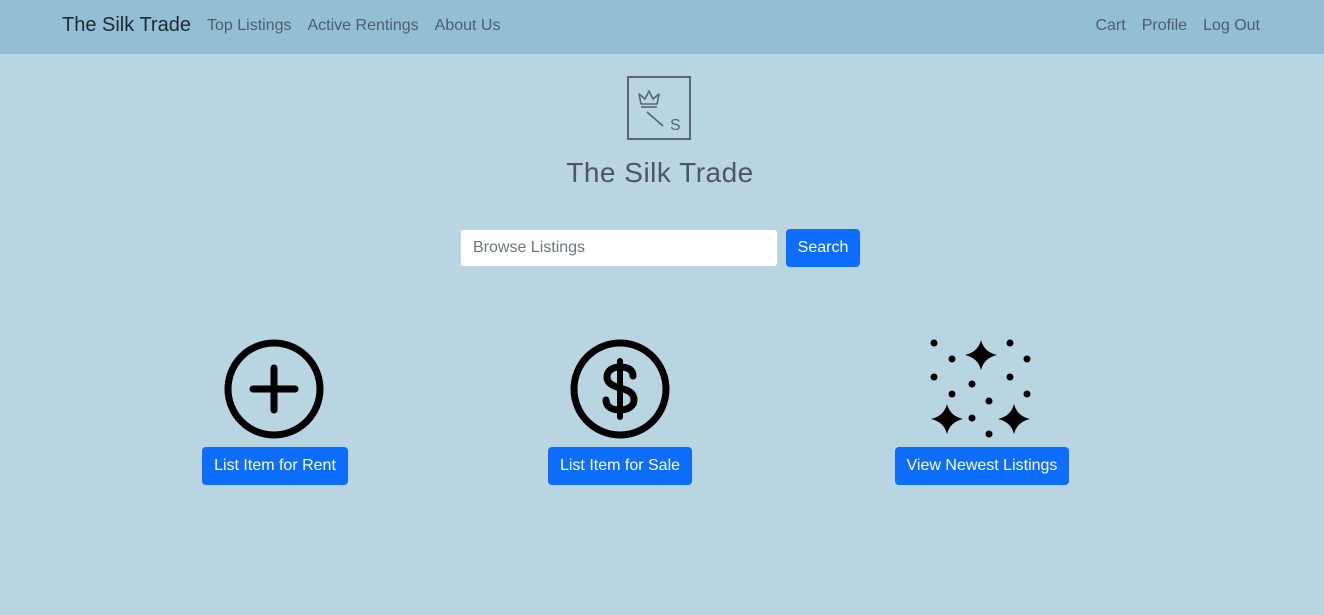 The height and width of the screenshot is (615, 1324). I want to click on nav-left-links: Top Listings Active Rentings About Us, so click(353, 26).